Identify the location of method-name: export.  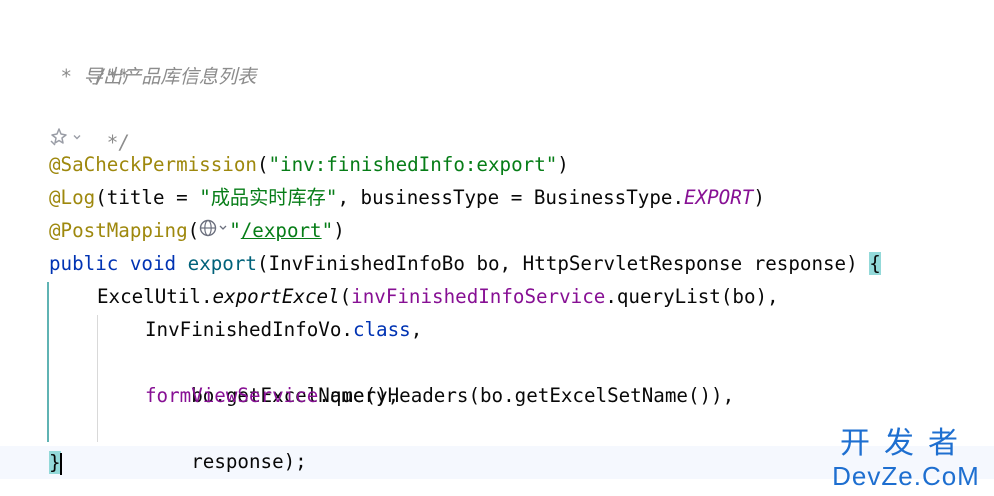
(222, 263).